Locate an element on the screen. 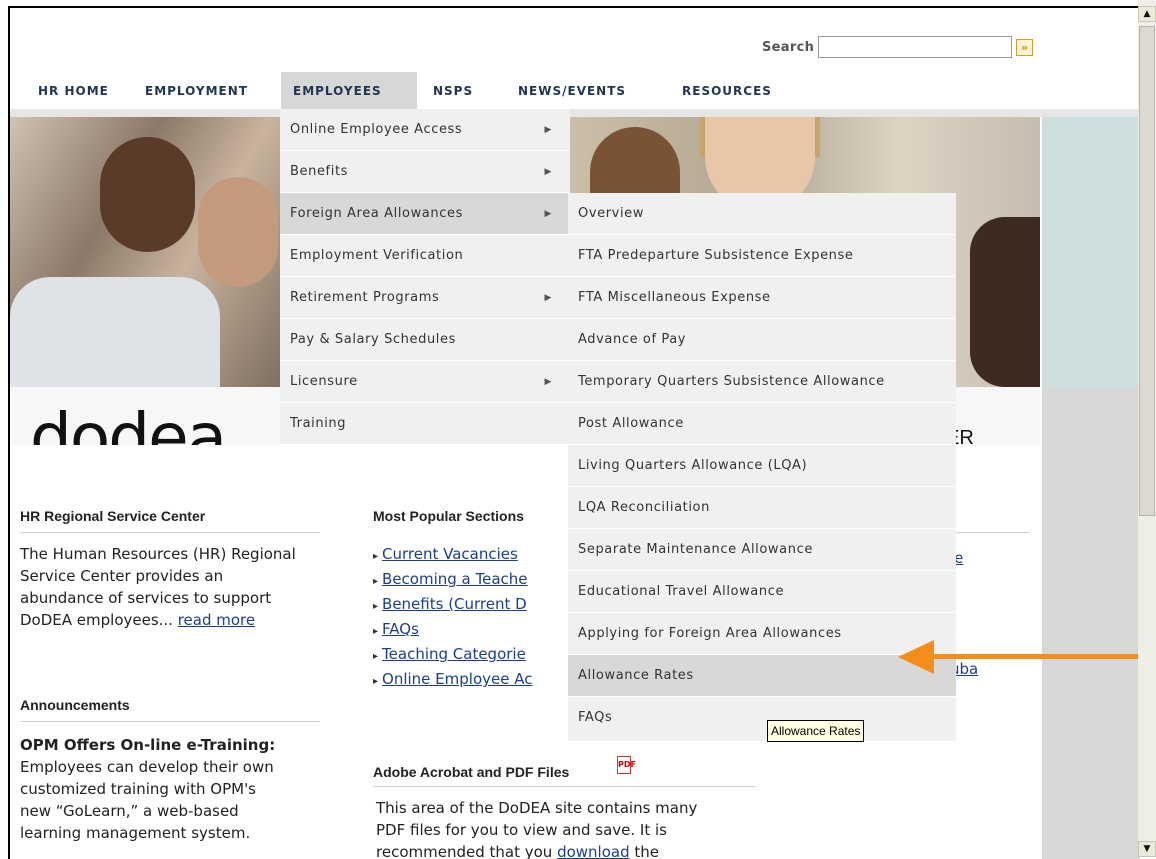 The width and height of the screenshot is (1156, 859). menu-item-label: Retirement Programs is located at coordinates (365, 297).